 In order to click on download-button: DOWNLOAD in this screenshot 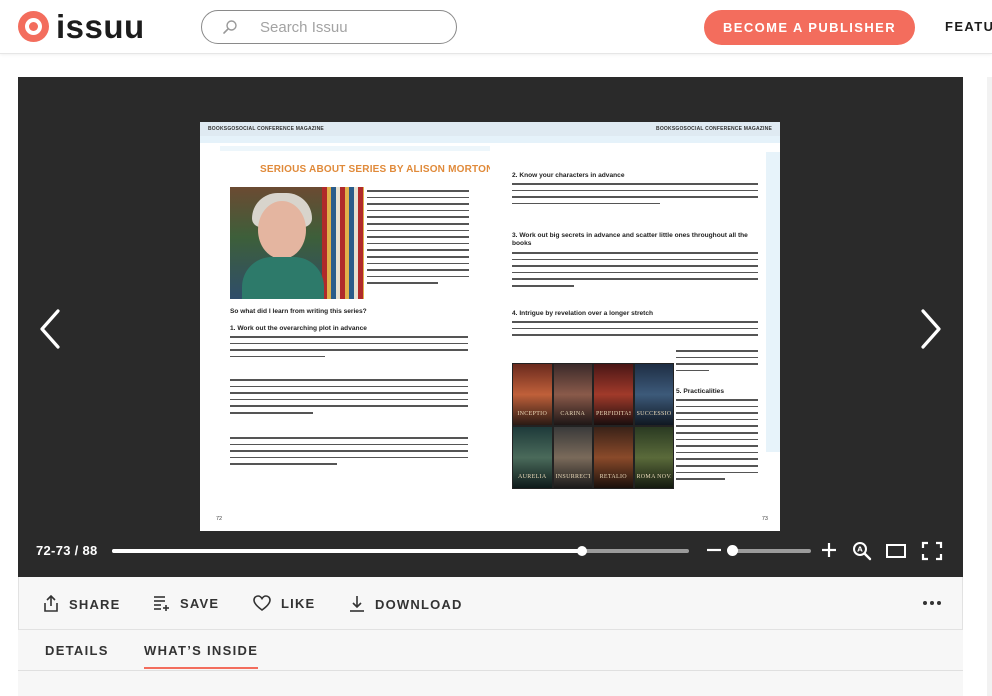, I will do `click(406, 604)`.